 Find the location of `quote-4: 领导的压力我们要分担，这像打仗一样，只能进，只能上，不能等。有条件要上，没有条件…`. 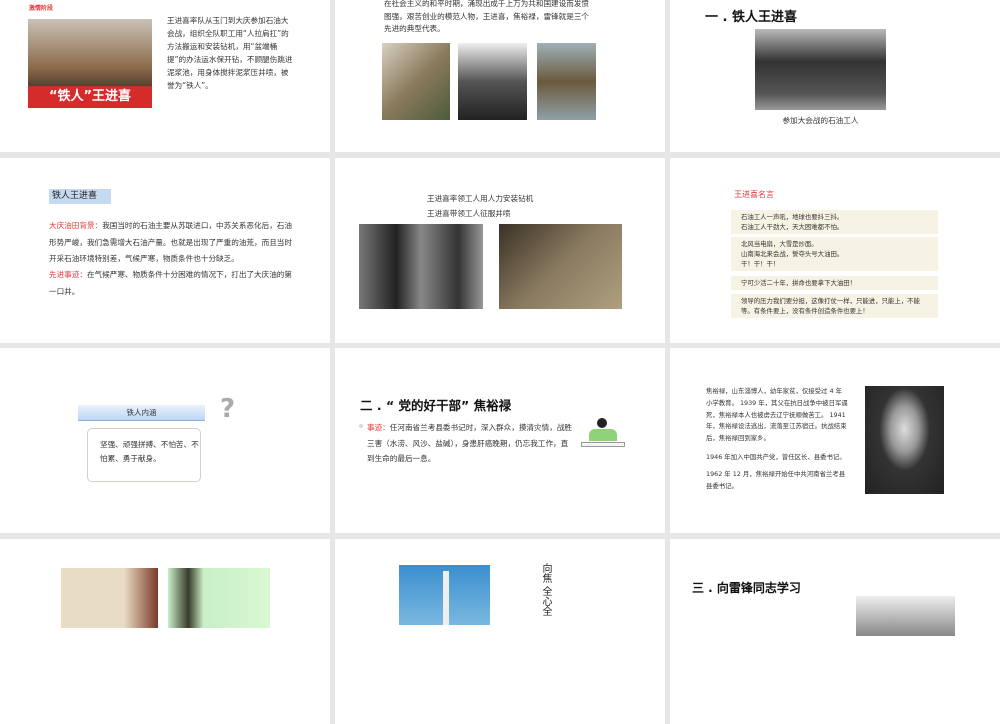

quote-4: 领导的压力我们要分担，这像打仗一样，只能进，只能上，不能等。有条件要上，没有条件… is located at coordinates (834, 306).